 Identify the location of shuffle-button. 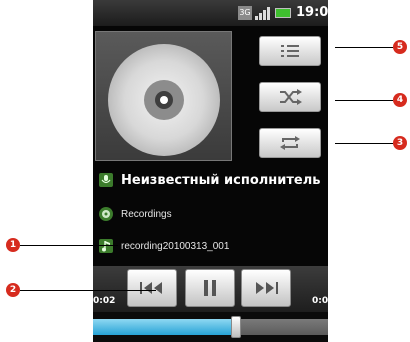
(290, 97).